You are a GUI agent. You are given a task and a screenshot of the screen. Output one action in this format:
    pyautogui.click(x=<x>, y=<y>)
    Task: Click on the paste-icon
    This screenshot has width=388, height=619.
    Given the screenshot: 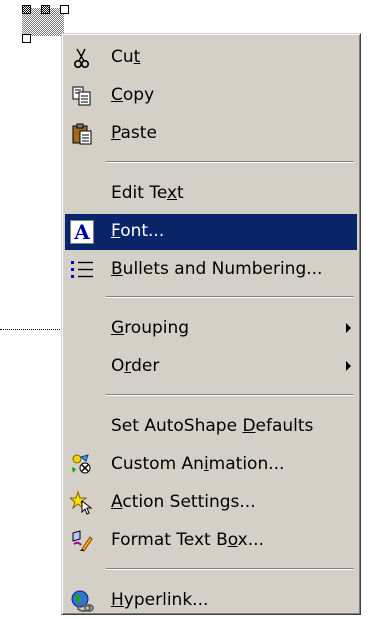 What is the action you would take?
    pyautogui.click(x=82, y=134)
    